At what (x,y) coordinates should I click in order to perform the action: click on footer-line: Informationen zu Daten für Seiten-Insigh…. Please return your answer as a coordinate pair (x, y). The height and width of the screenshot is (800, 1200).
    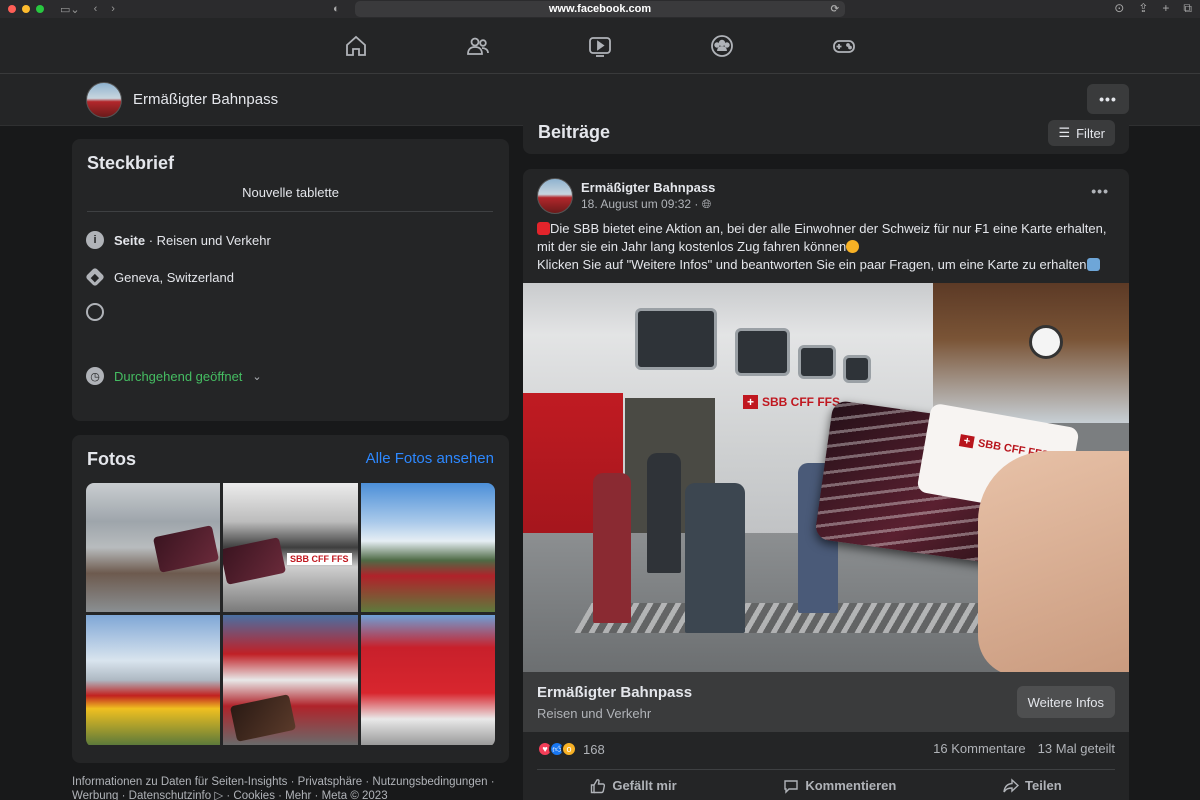
    Looking at the image, I should click on (292, 782).